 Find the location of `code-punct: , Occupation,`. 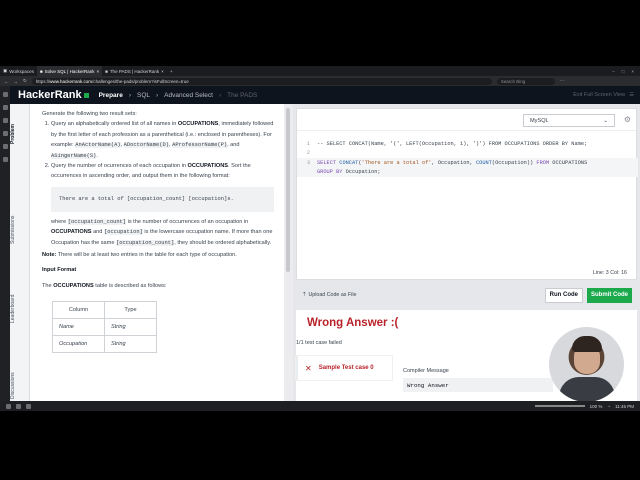

code-punct: , Occupation, is located at coordinates (453, 162).